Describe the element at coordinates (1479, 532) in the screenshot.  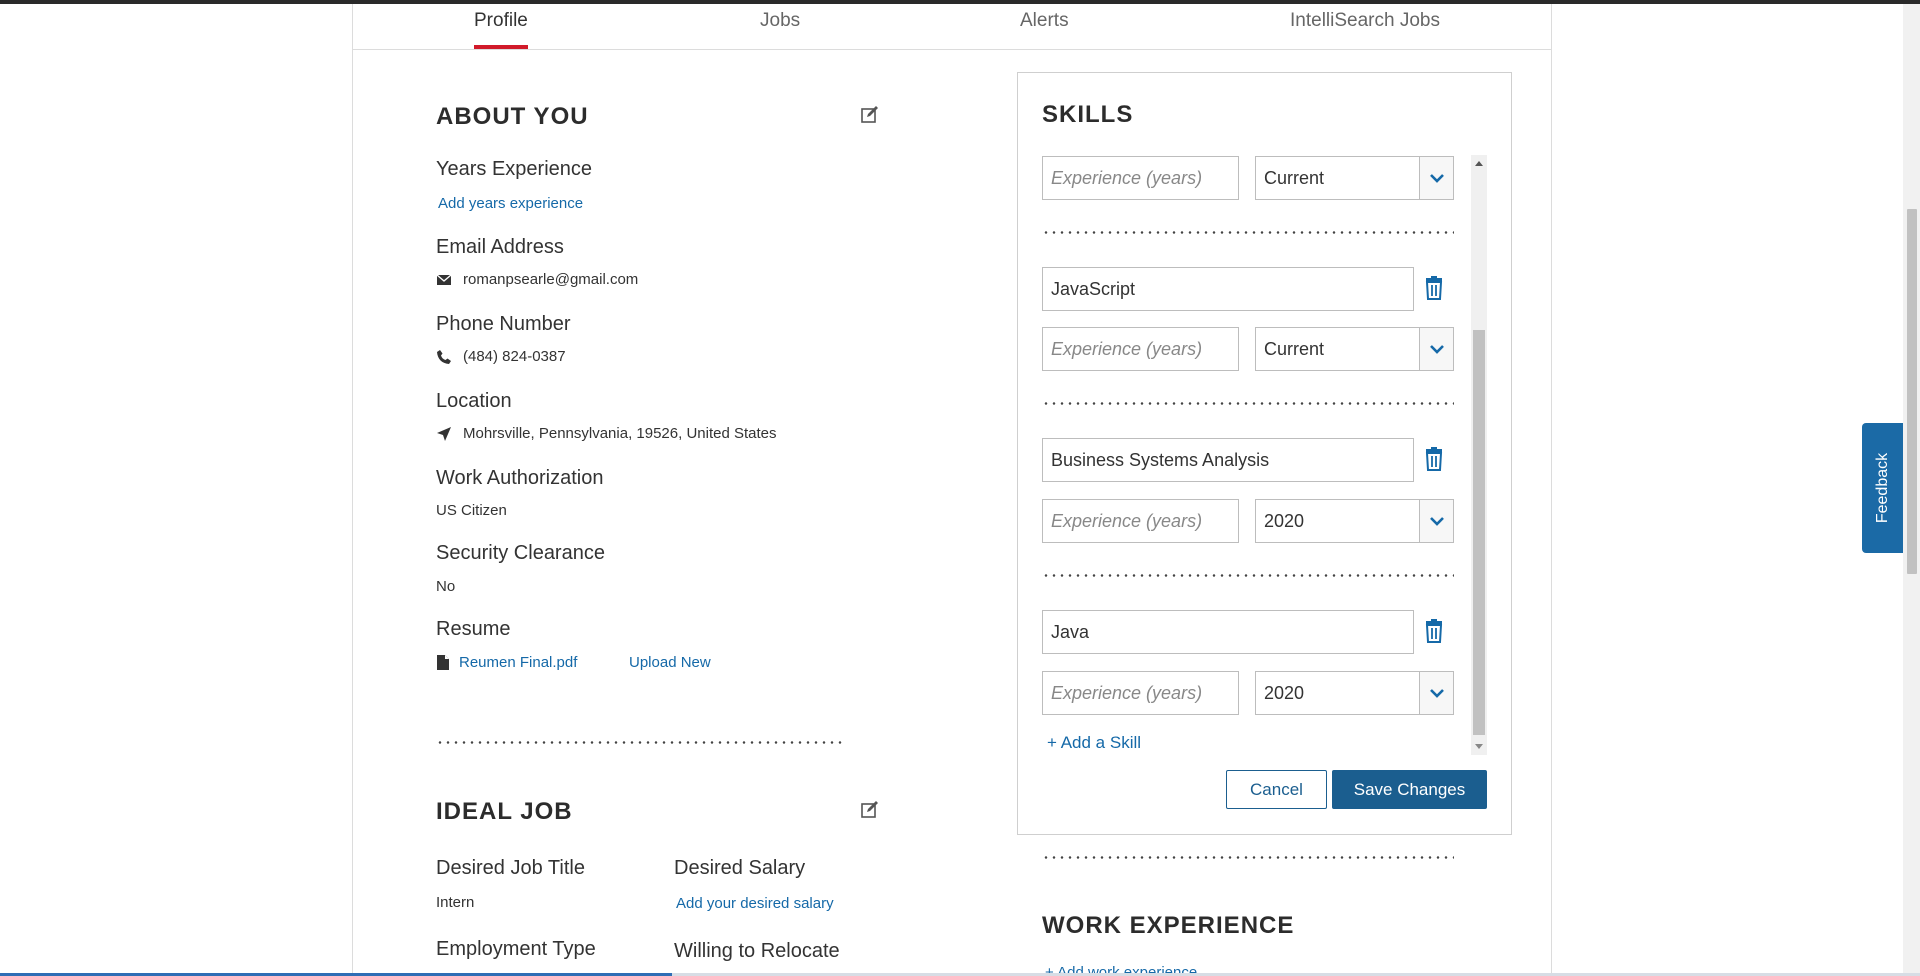
I see `scrollbar-thumb` at that location.